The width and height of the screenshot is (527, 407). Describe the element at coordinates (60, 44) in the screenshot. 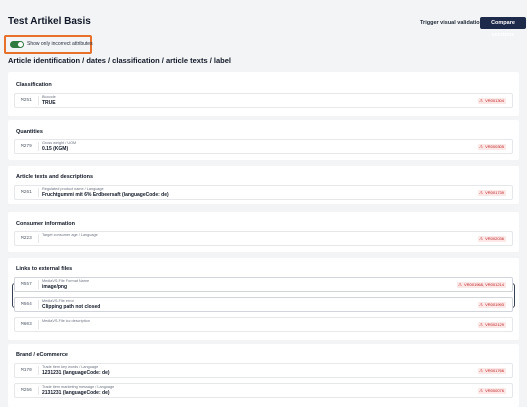

I see `toggle-label: Show only incorrect attributes` at that location.